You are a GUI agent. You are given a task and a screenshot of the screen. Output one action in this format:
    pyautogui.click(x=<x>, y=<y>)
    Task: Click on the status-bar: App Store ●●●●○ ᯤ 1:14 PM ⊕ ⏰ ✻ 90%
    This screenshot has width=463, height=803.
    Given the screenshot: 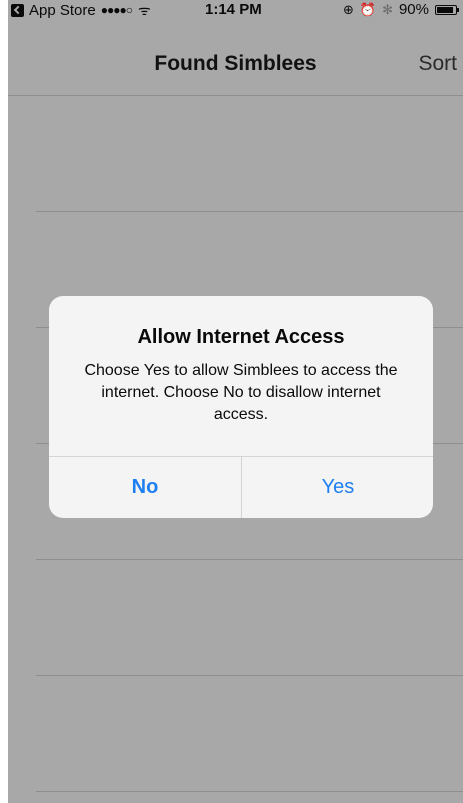 What is the action you would take?
    pyautogui.click(x=235, y=10)
    